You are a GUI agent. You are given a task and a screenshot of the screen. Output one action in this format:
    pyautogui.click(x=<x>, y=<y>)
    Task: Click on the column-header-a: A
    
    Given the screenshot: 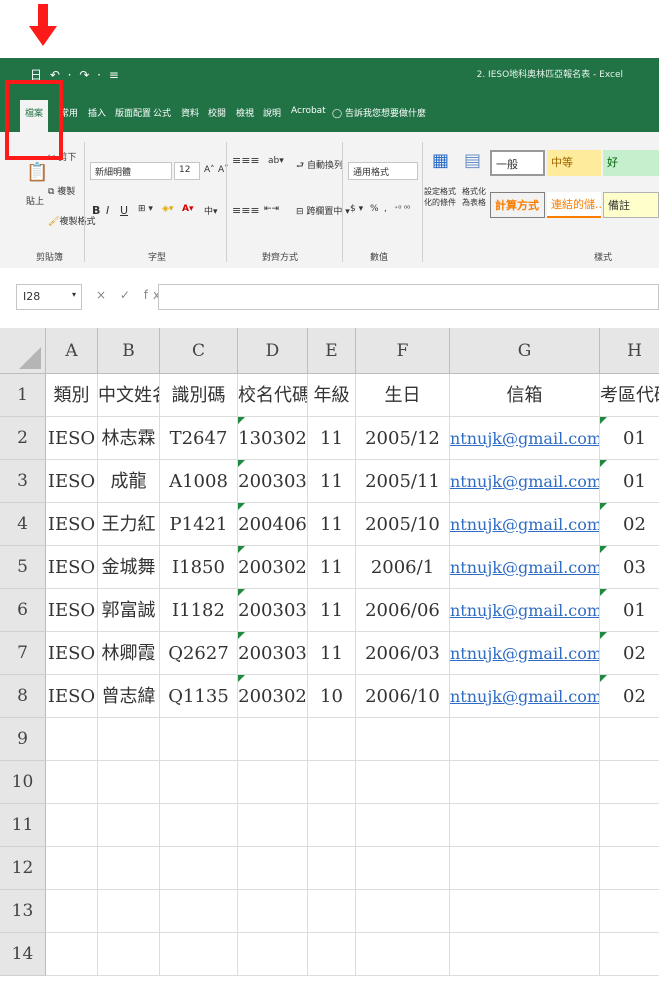 What is the action you would take?
    pyautogui.click(x=72, y=351)
    